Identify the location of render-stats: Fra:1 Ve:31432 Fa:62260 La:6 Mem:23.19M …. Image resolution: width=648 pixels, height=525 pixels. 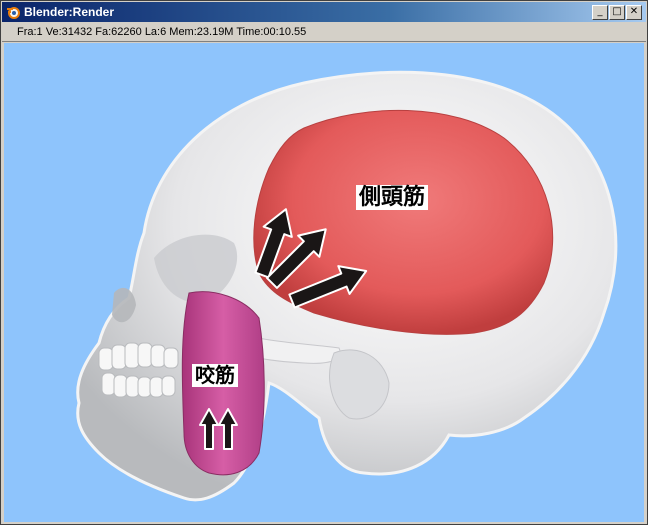
(162, 32).